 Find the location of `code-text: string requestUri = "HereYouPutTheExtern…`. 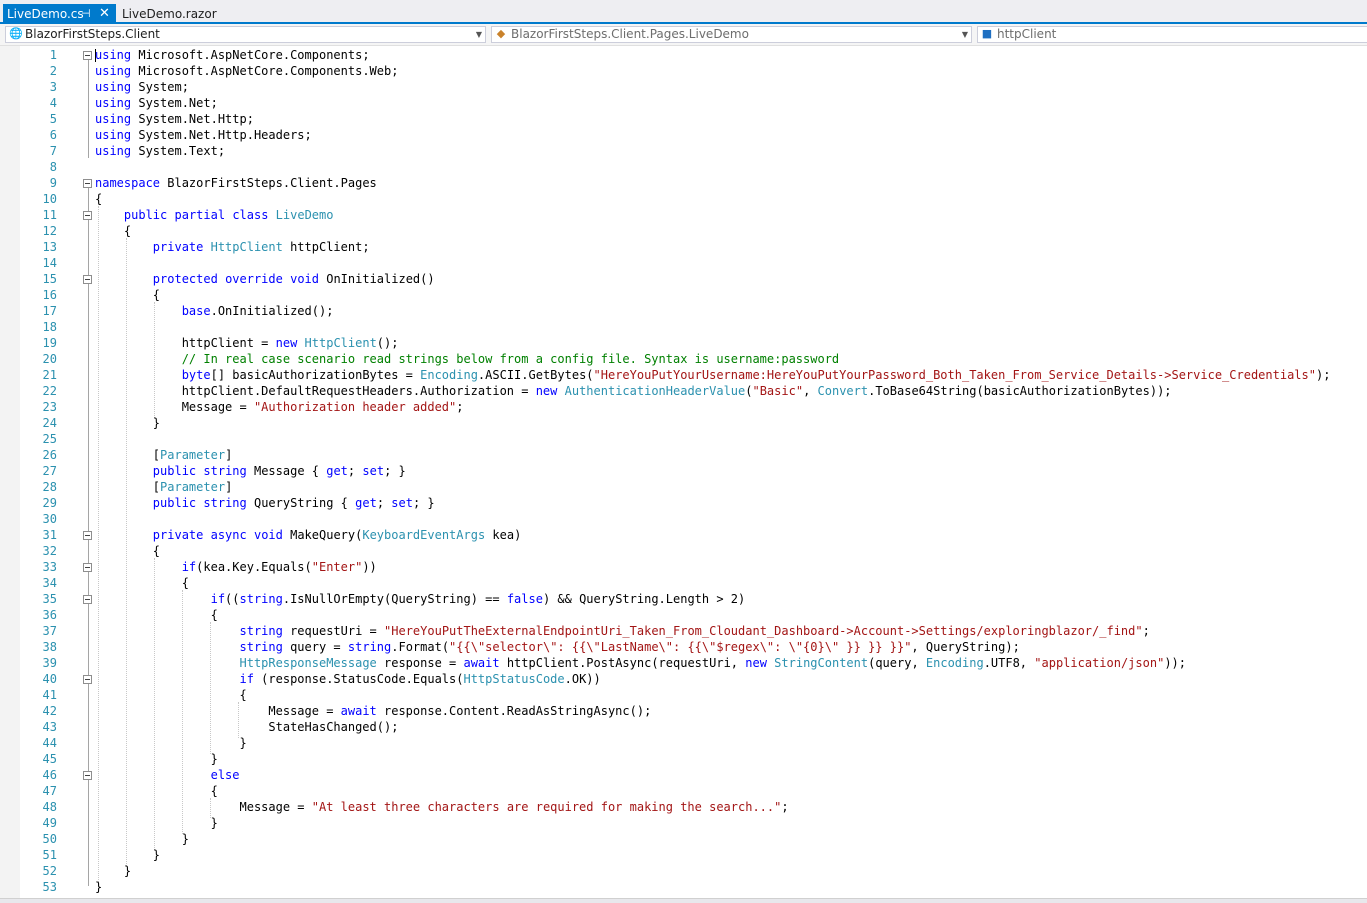

code-text: string requestUri = "HereYouPutTheExtern… is located at coordinates (622, 631).